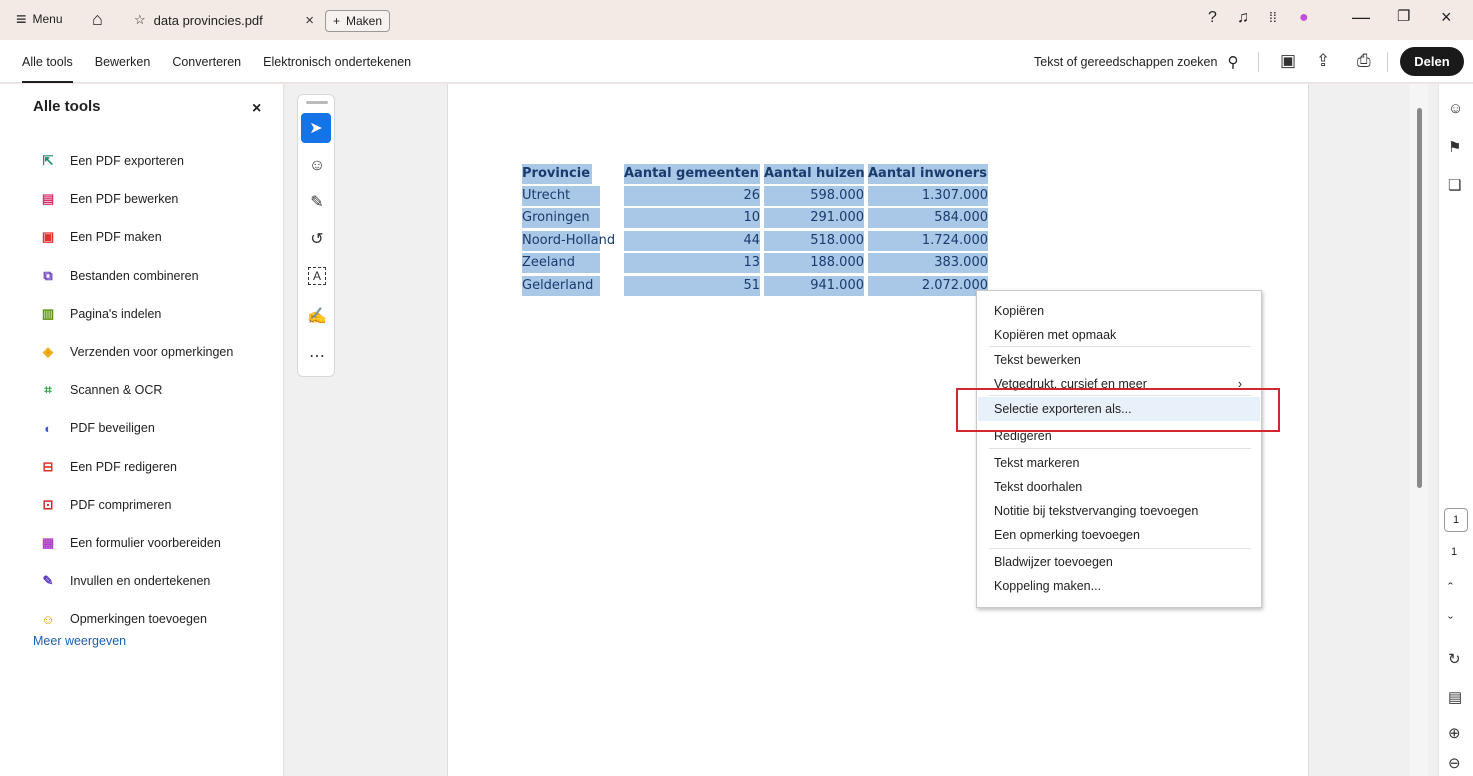 The image size is (1473, 776). Describe the element at coordinates (1364, 61) in the screenshot. I see `print-icon: ⎙` at that location.